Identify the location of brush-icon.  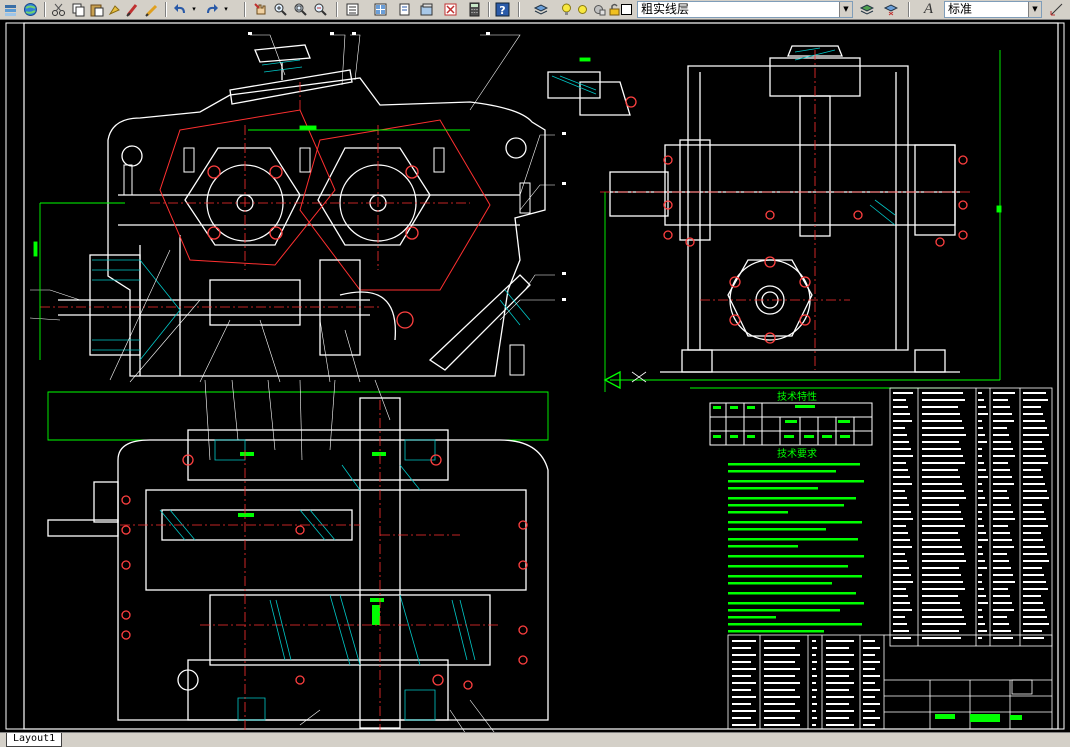
(132, 9).